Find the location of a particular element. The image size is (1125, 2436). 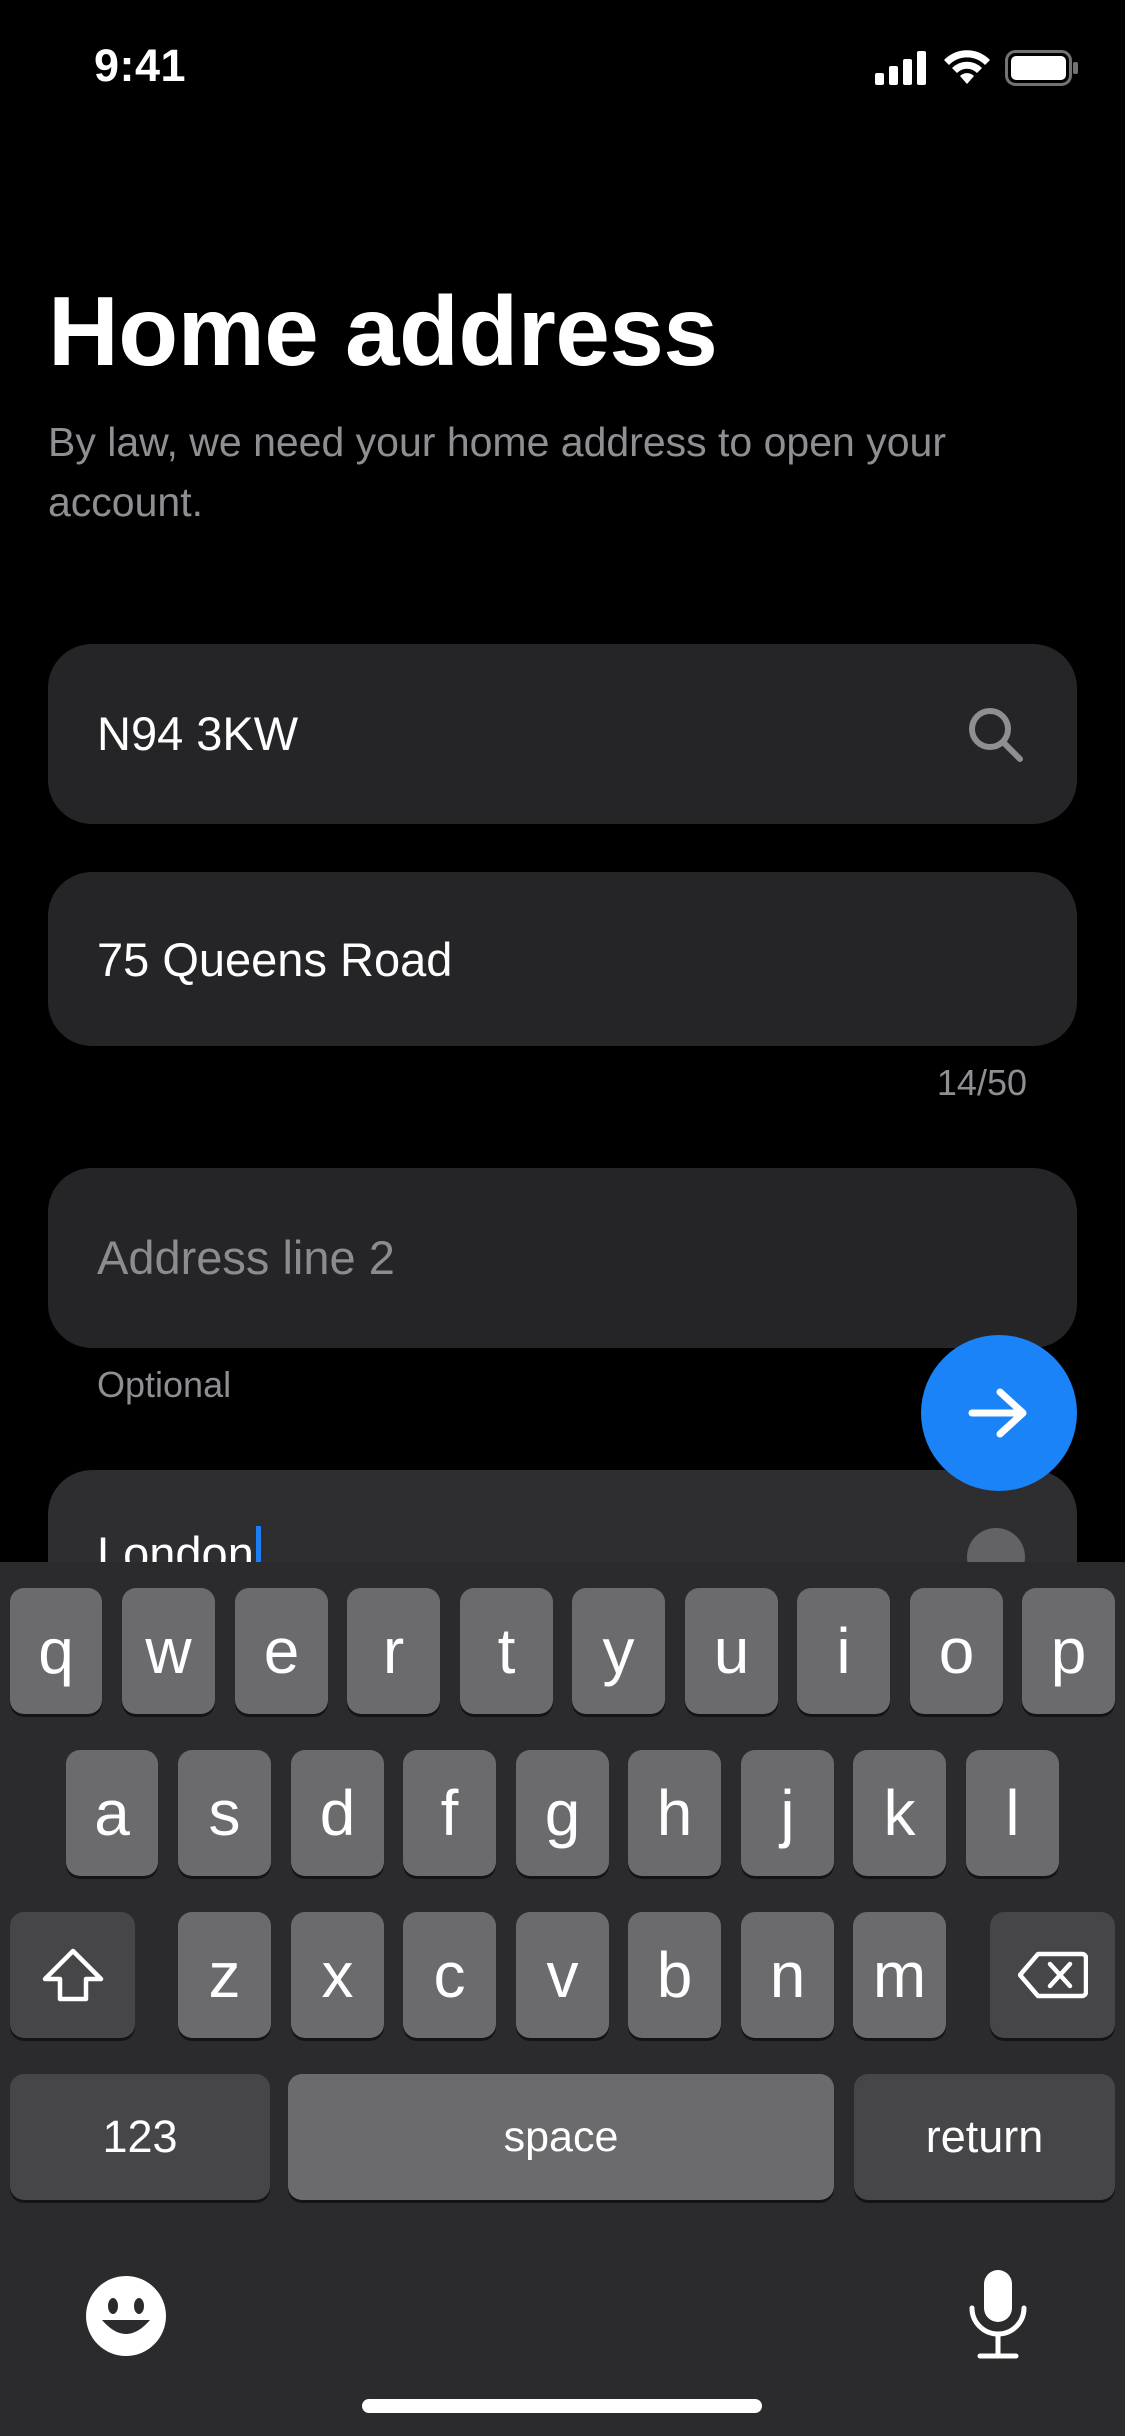

next-button is located at coordinates (999, 1413).